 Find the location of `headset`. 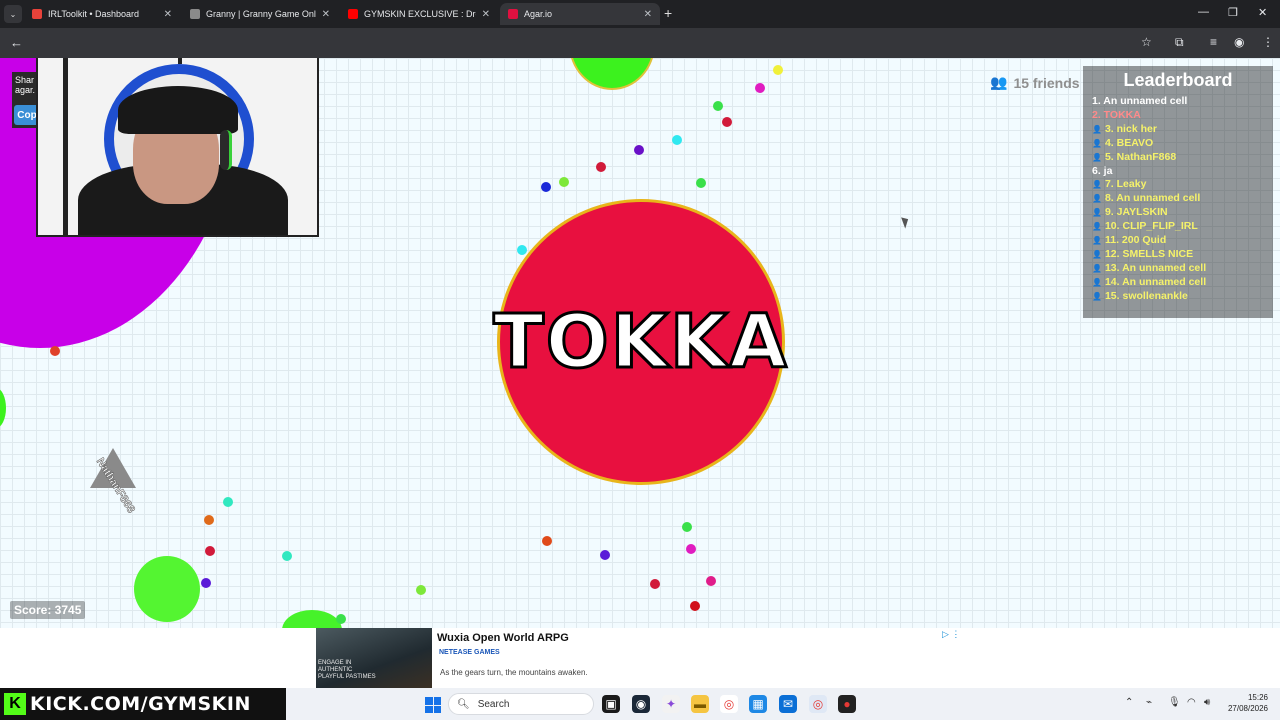

headset is located at coordinates (226, 150).